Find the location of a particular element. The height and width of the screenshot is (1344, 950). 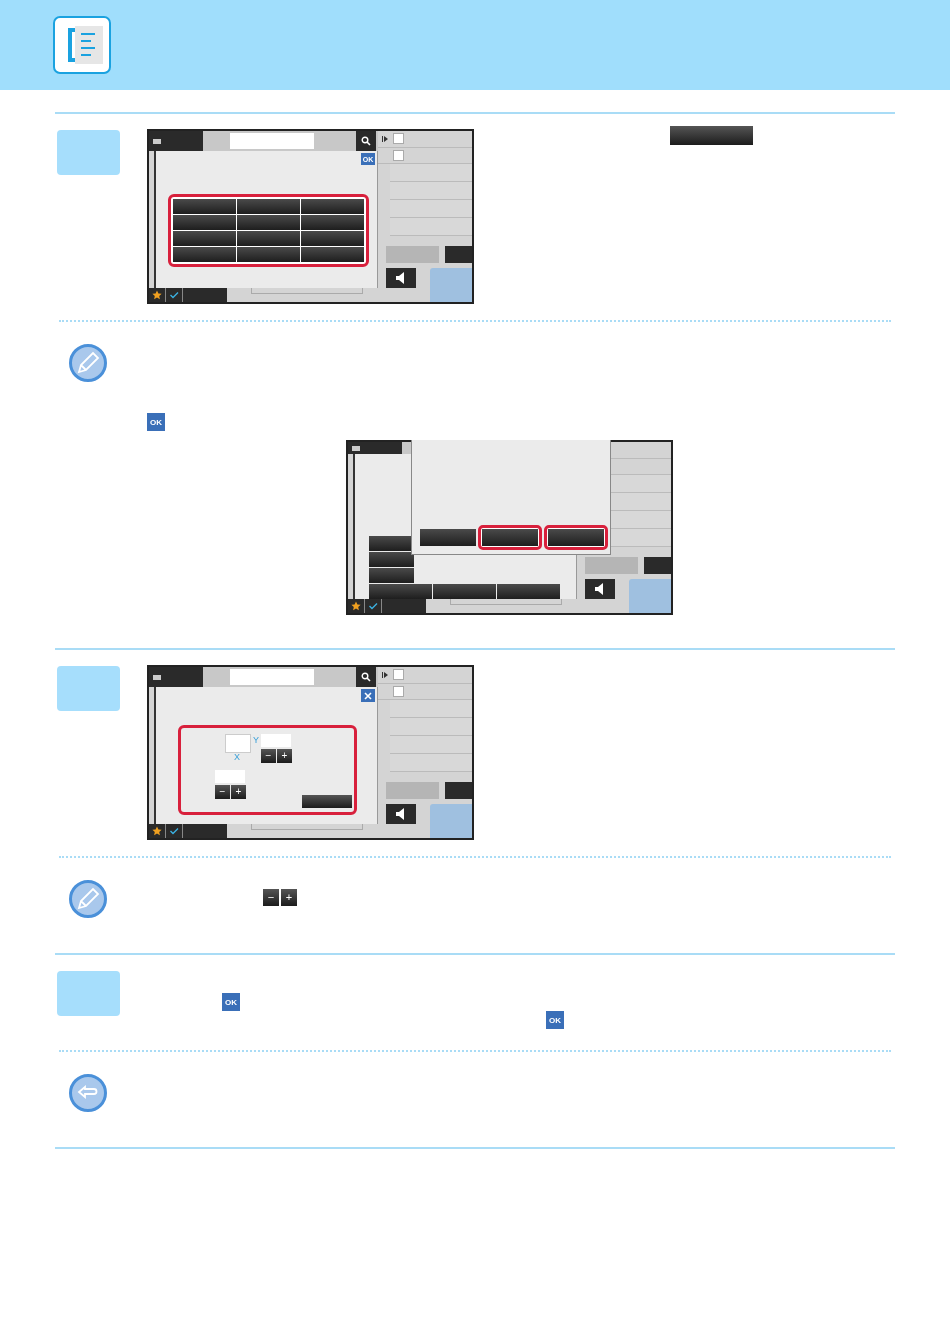

confirm-button is located at coordinates (327, 801).